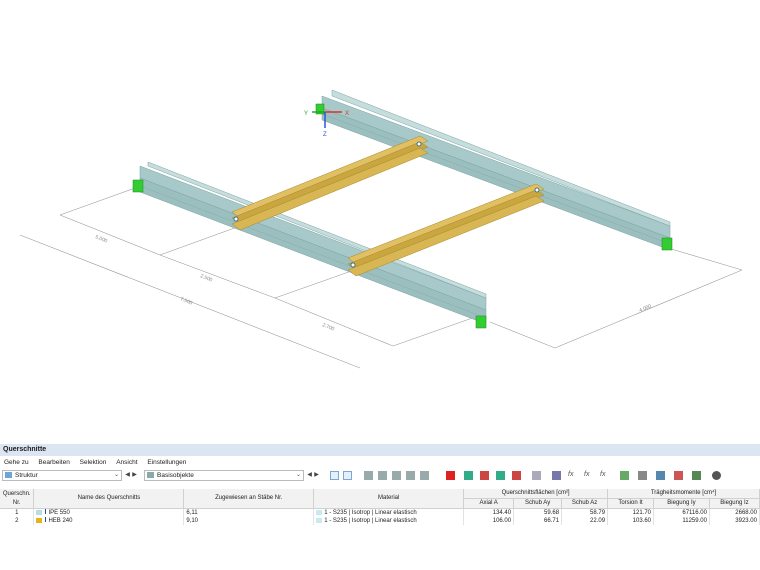  What do you see at coordinates (556, 475) in the screenshot?
I see `column-icon` at bounding box center [556, 475].